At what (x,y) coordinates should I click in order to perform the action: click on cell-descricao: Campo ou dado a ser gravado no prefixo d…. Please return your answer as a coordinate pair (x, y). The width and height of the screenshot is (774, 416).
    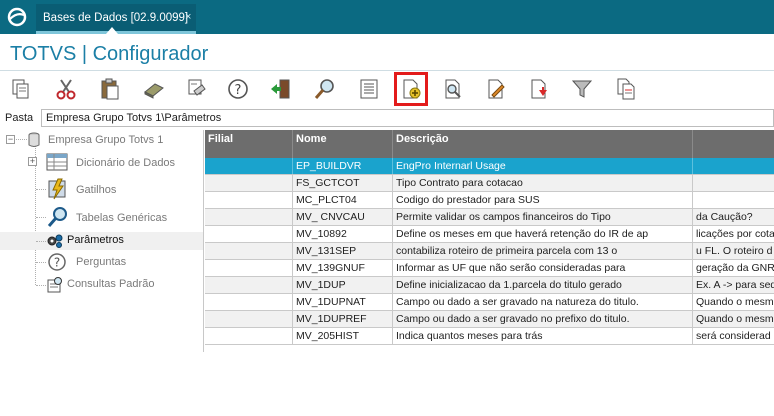
    Looking at the image, I should click on (543, 319).